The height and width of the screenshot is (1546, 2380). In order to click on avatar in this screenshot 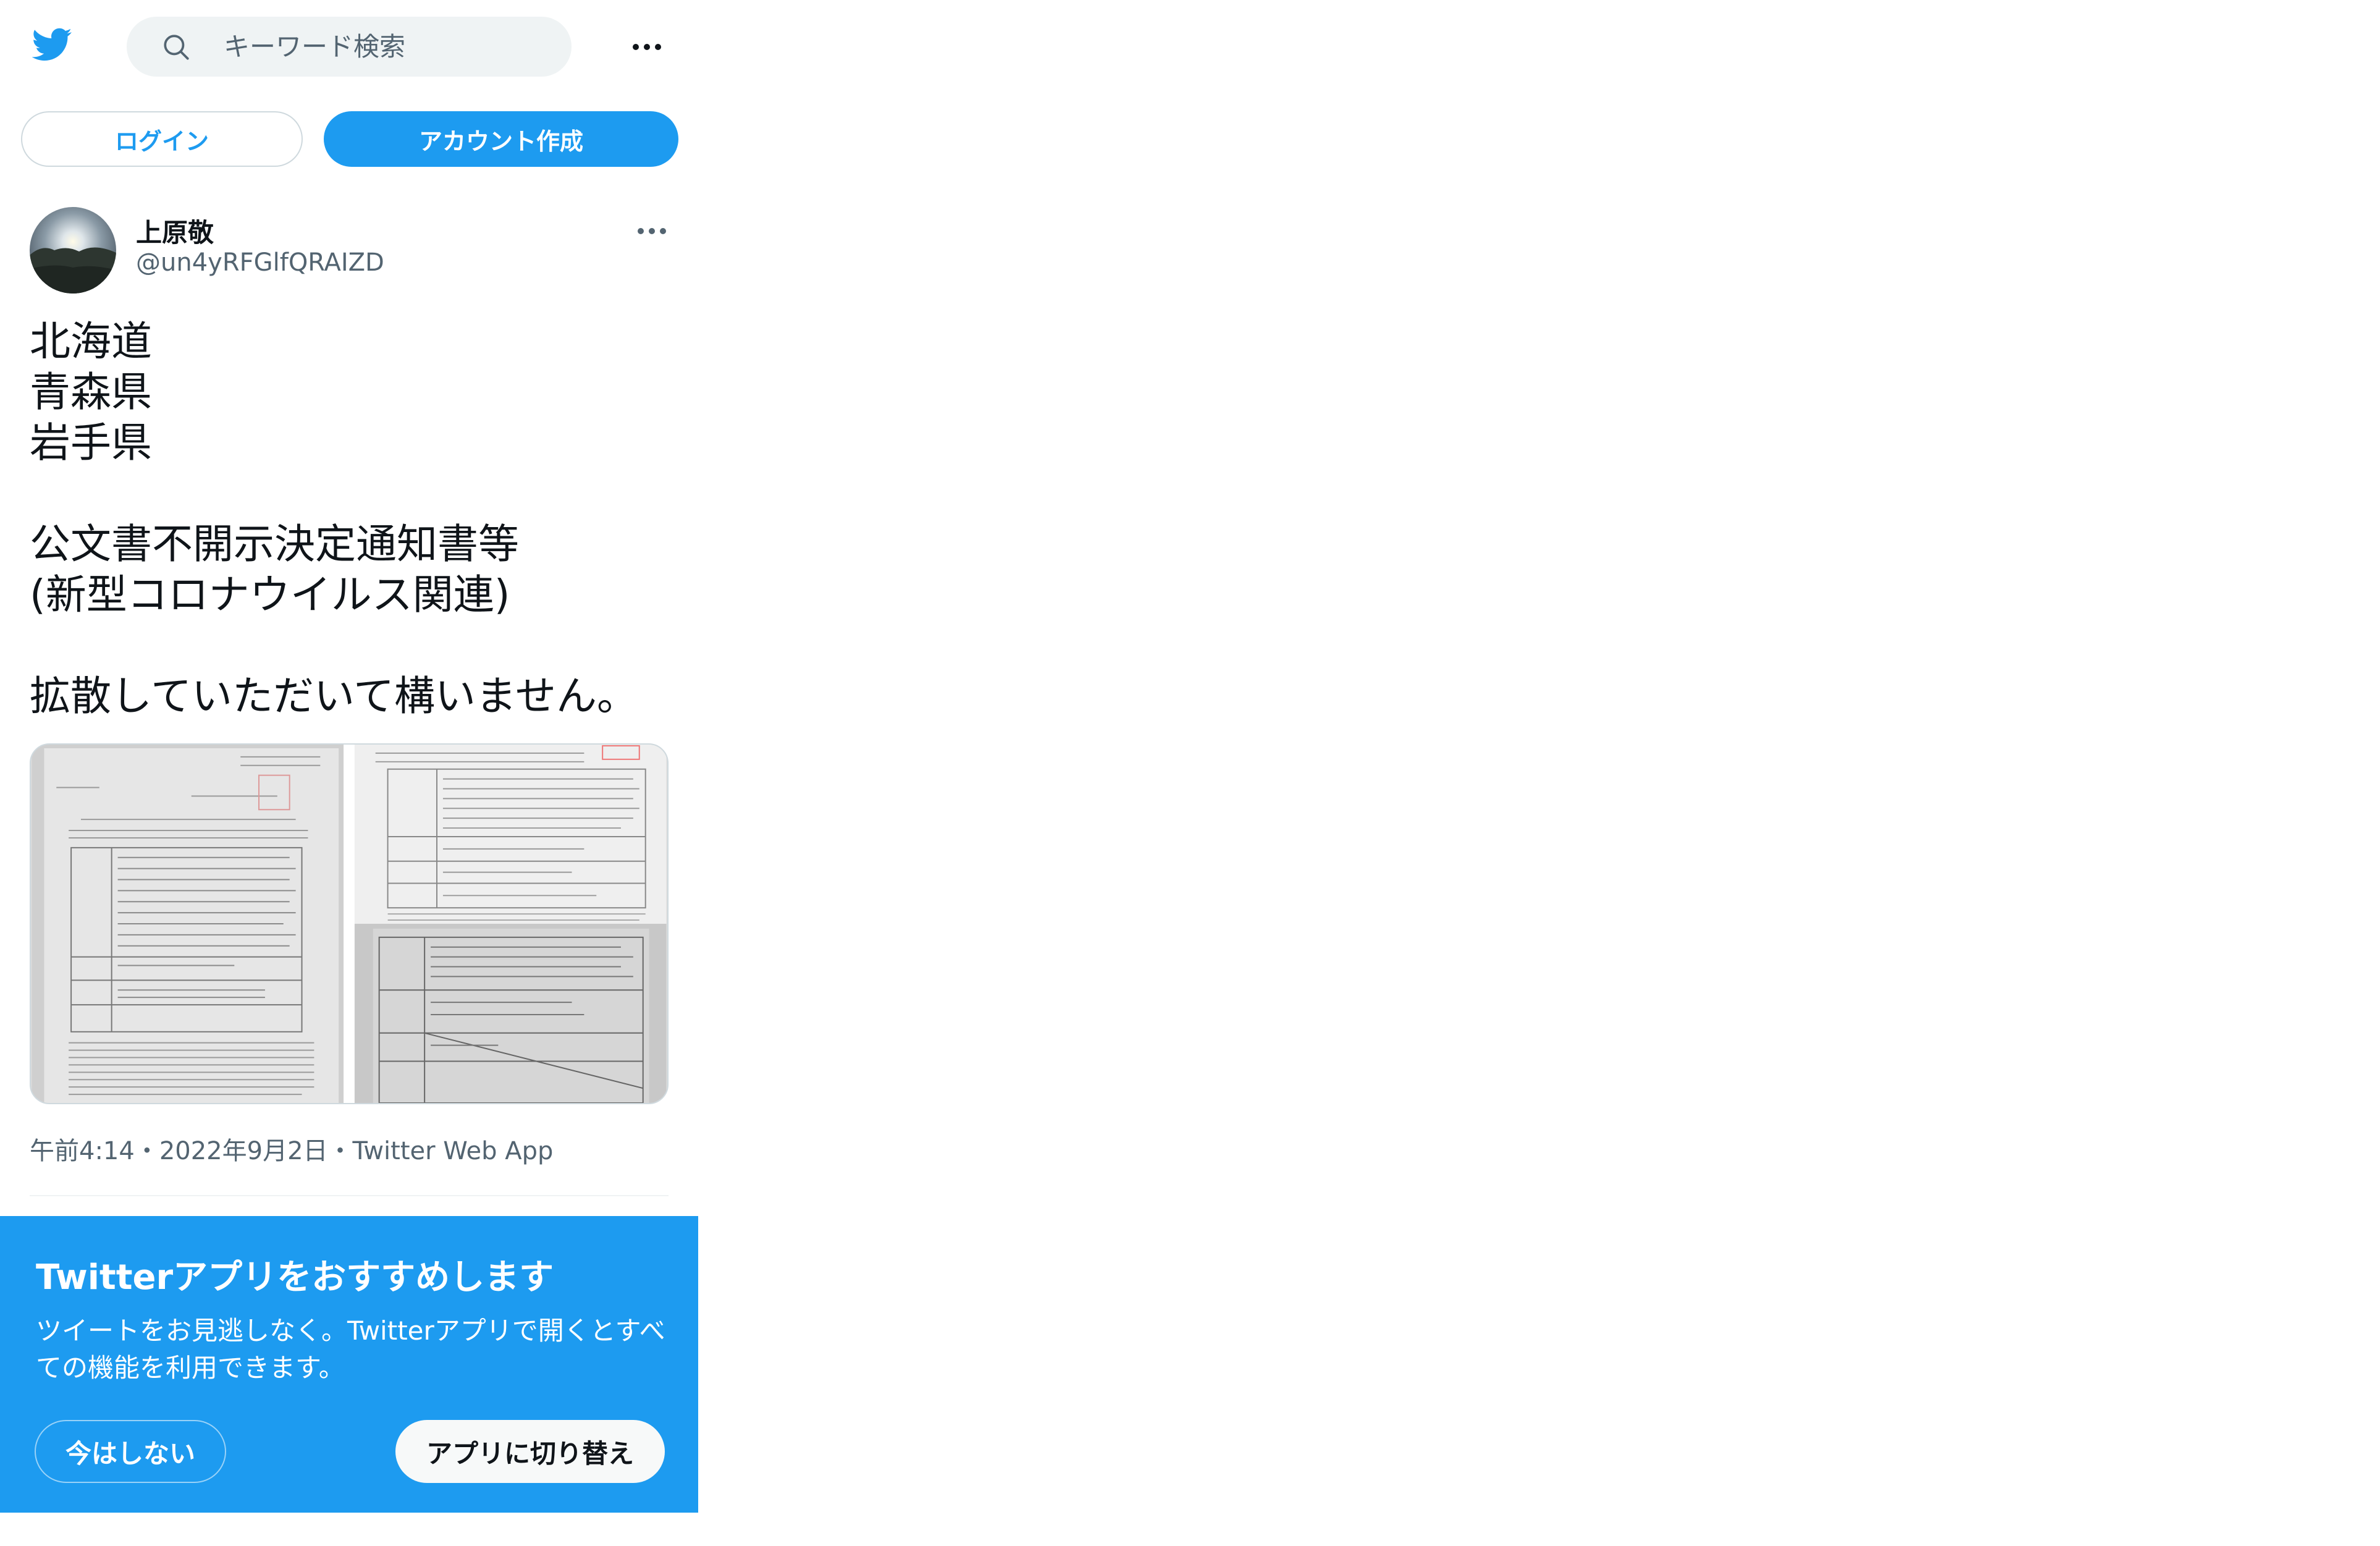, I will do `click(73, 250)`.